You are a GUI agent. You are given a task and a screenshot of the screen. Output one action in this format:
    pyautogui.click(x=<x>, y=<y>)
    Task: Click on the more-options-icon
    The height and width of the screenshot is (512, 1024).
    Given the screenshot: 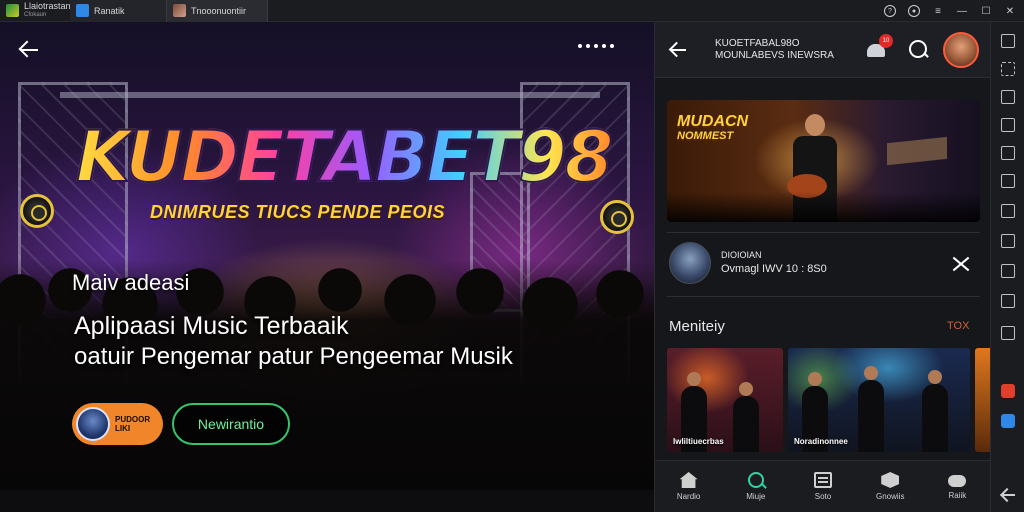 What is the action you would take?
    pyautogui.click(x=596, y=46)
    